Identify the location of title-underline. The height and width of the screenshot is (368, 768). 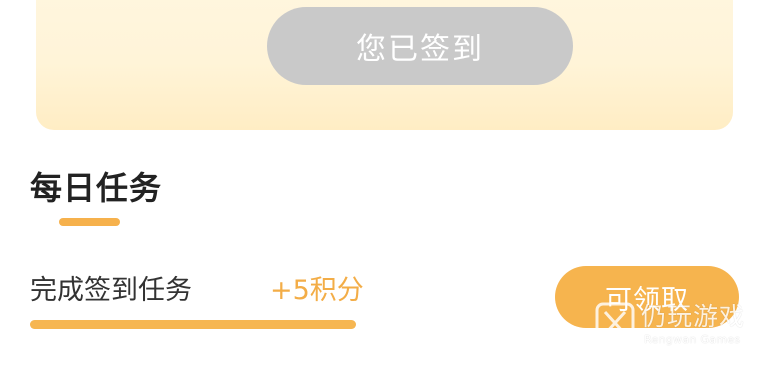
(89, 222).